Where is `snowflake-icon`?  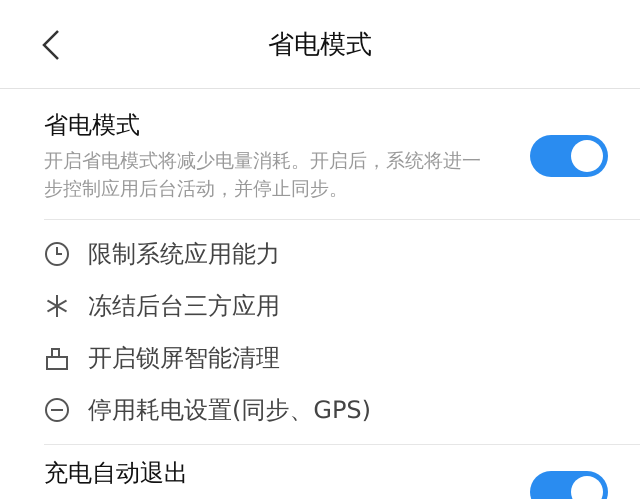 snowflake-icon is located at coordinates (57, 306).